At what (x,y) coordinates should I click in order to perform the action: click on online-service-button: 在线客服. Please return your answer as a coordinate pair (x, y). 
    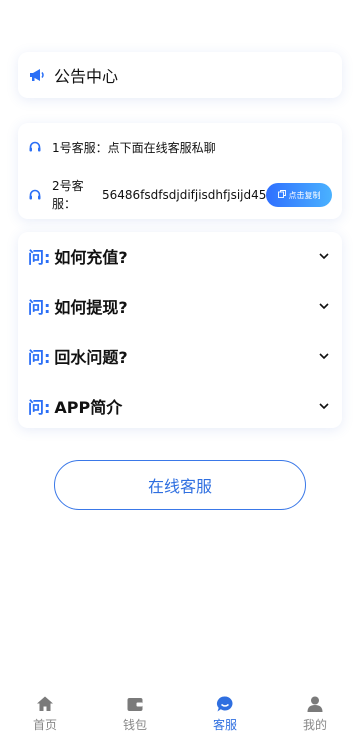
    Looking at the image, I should click on (180, 485).